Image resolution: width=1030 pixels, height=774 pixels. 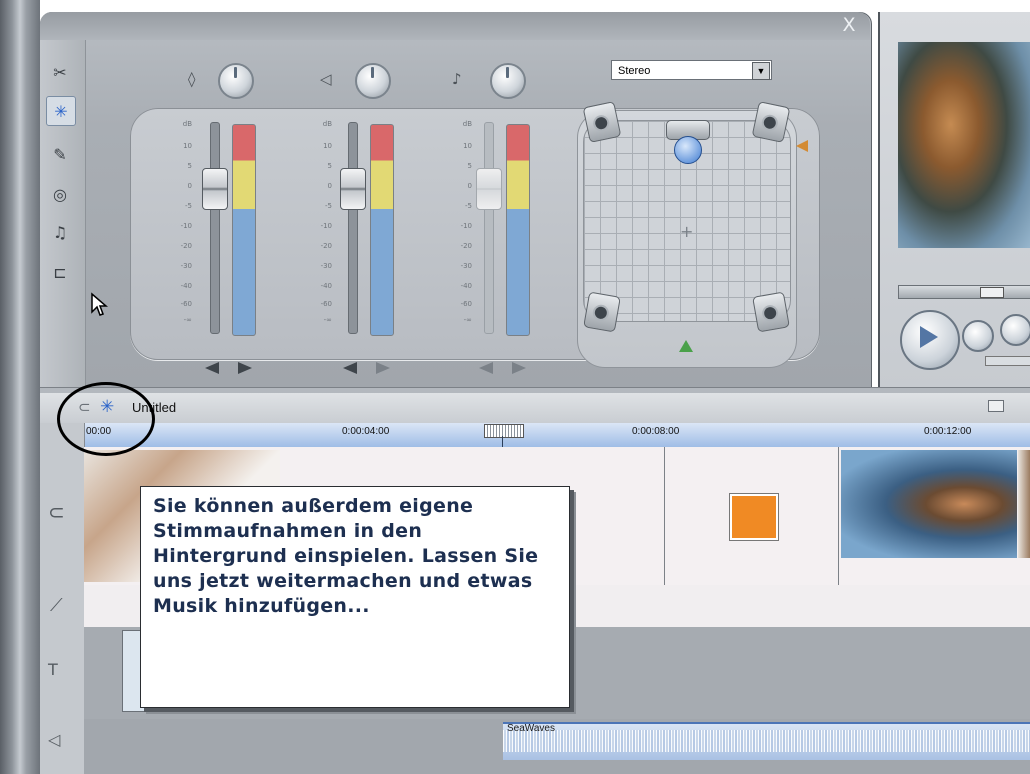 What do you see at coordinates (518, 230) in the screenshot?
I see `level-meter-music` at bounding box center [518, 230].